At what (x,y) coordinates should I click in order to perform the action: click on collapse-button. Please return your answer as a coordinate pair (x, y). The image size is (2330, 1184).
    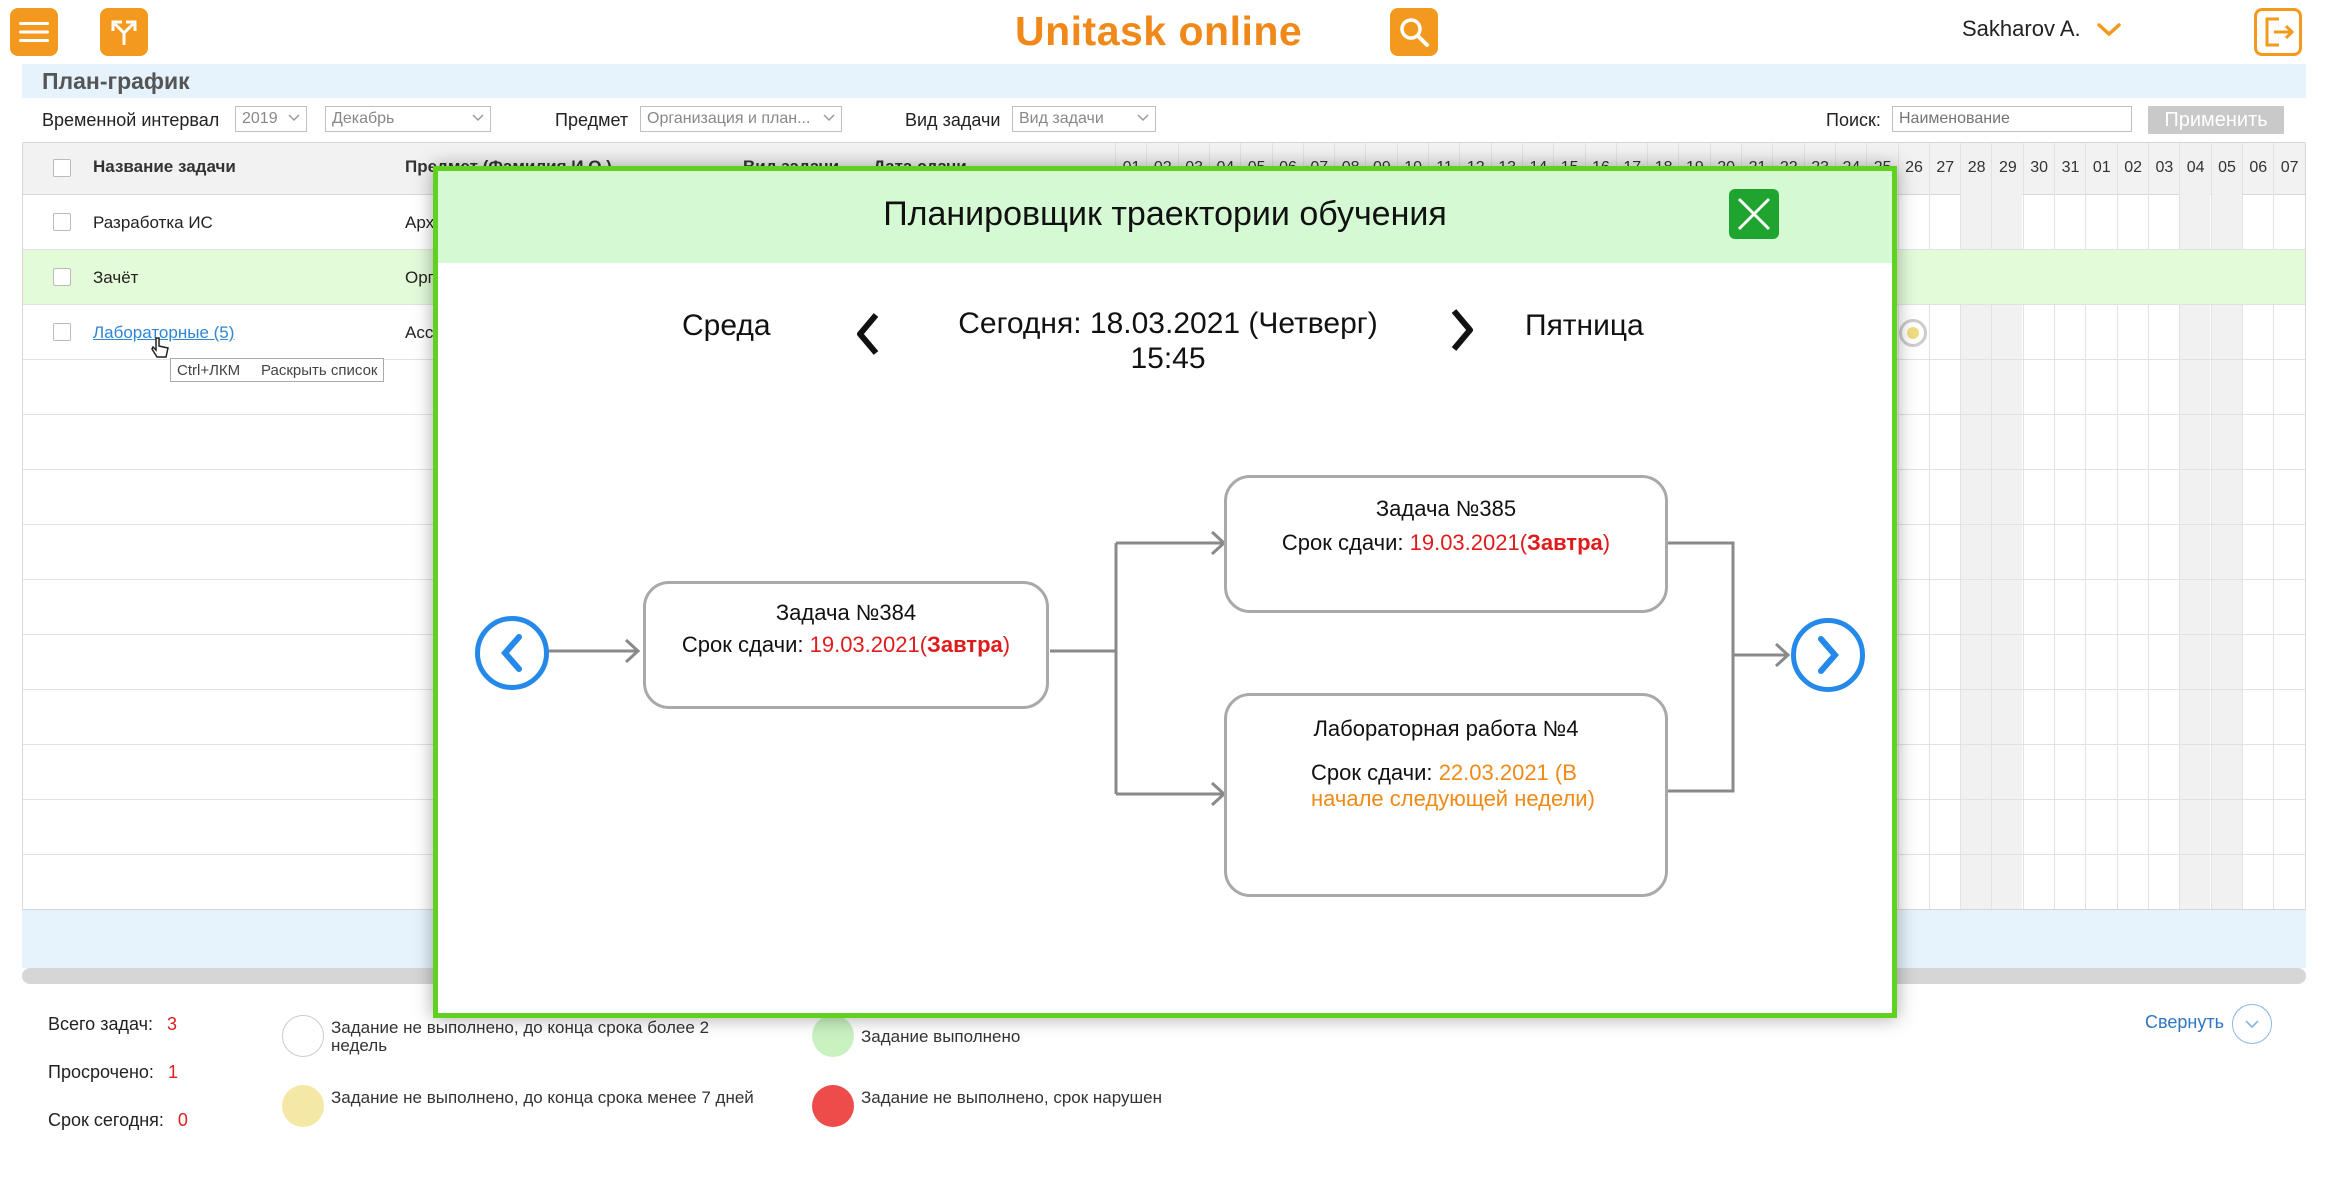
    Looking at the image, I should click on (2252, 1024).